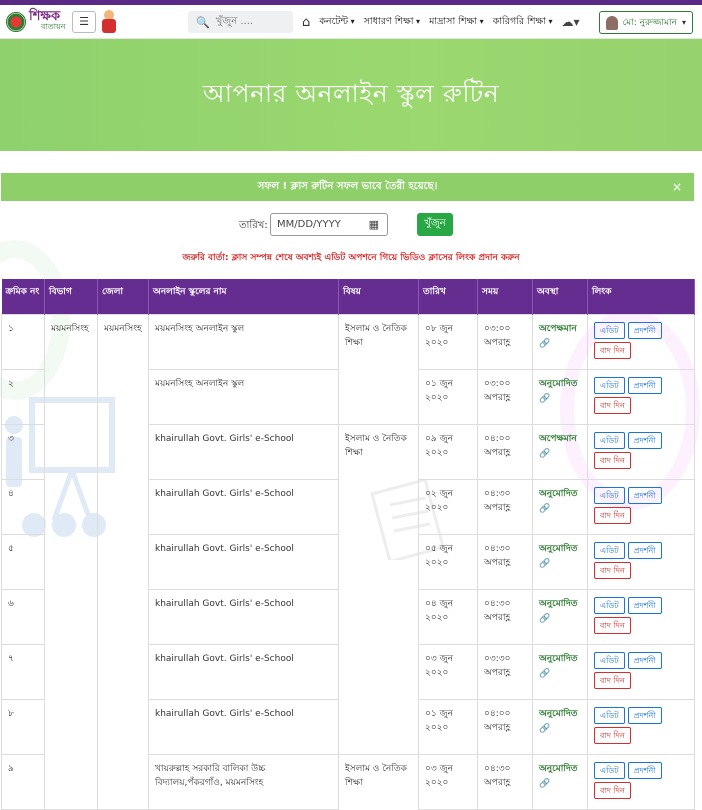 Image resolution: width=702 pixels, height=810 pixels. I want to click on hamburger-icon: ☰, so click(84, 21).